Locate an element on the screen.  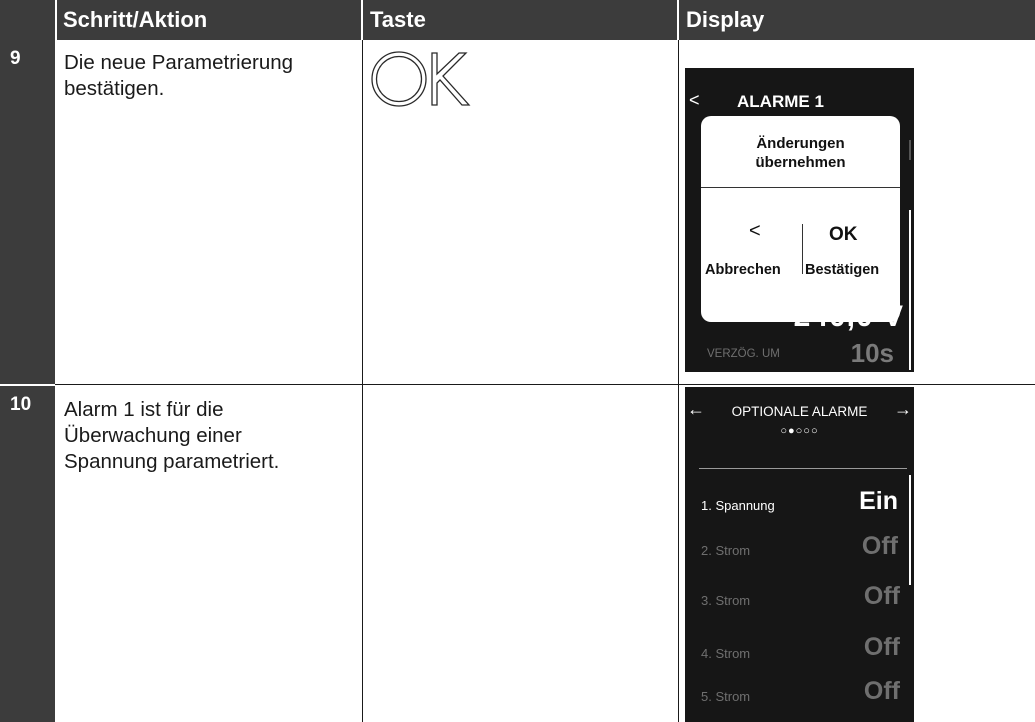
alarm-item-label: 4. Strom is located at coordinates (726, 653).